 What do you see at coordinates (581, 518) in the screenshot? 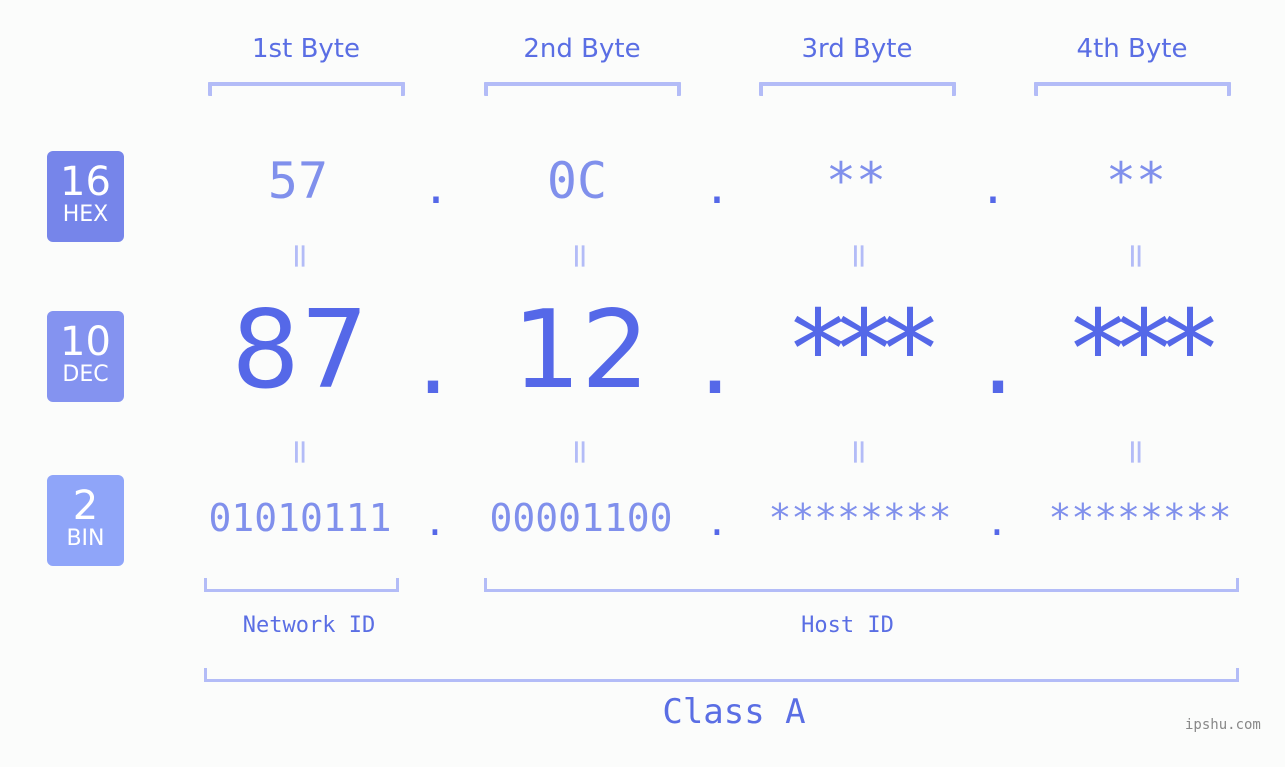
I see `bin-byte-2: 00001100` at bounding box center [581, 518].